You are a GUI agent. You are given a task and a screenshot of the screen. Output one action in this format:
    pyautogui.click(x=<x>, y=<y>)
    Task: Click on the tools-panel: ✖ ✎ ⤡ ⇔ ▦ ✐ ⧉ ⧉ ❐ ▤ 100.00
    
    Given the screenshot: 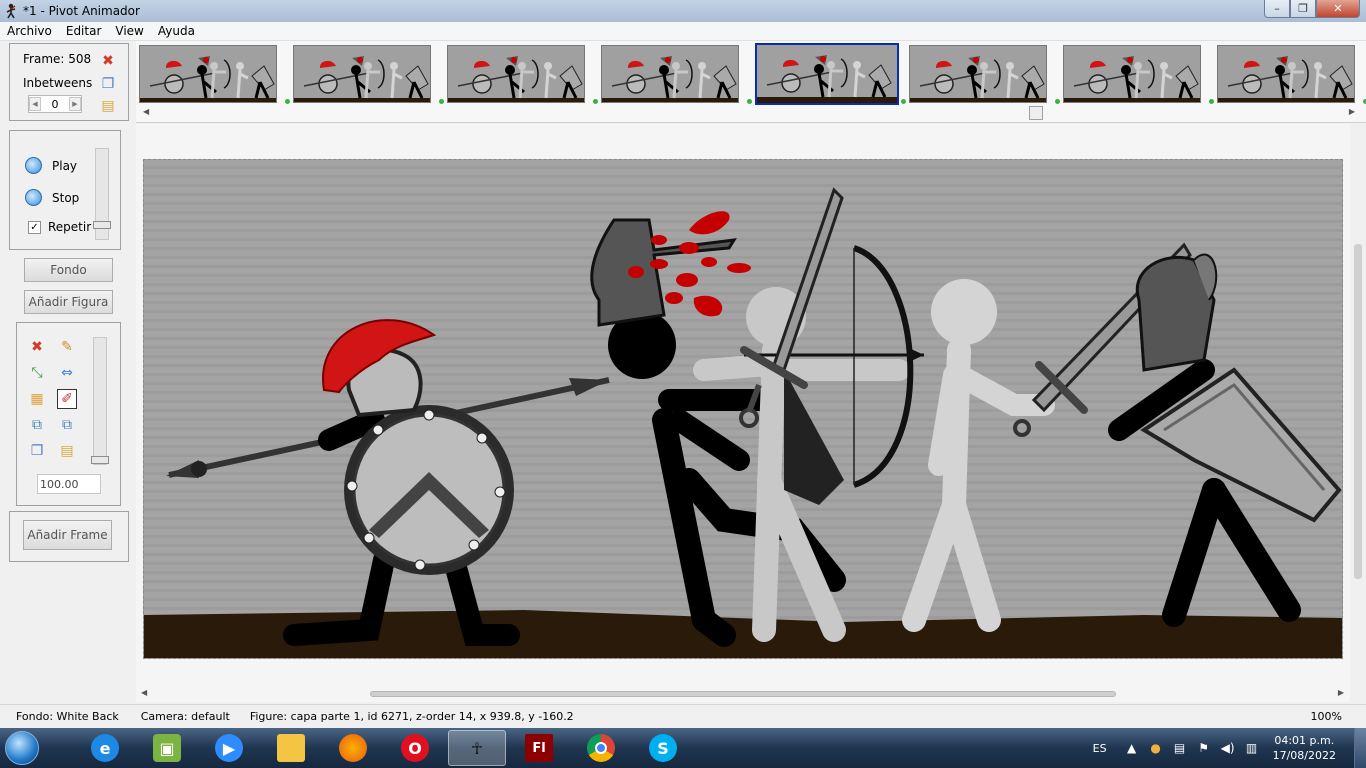 What is the action you would take?
    pyautogui.click(x=68, y=414)
    